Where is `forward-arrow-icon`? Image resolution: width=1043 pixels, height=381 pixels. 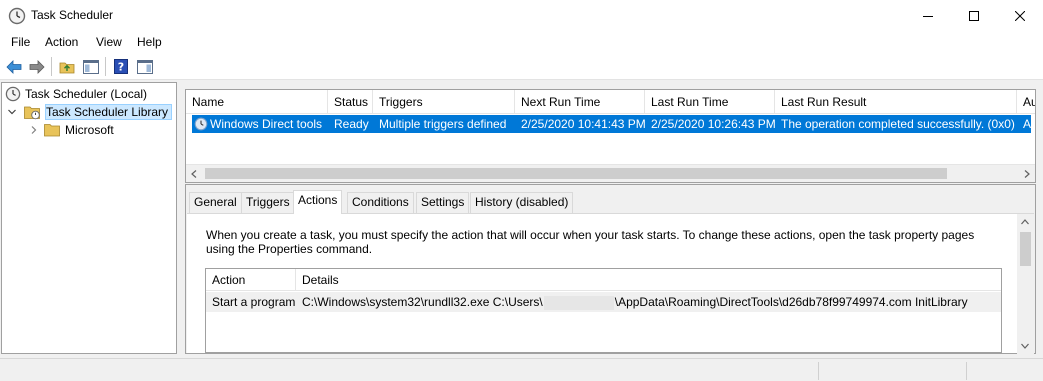
forward-arrow-icon is located at coordinates (37, 66).